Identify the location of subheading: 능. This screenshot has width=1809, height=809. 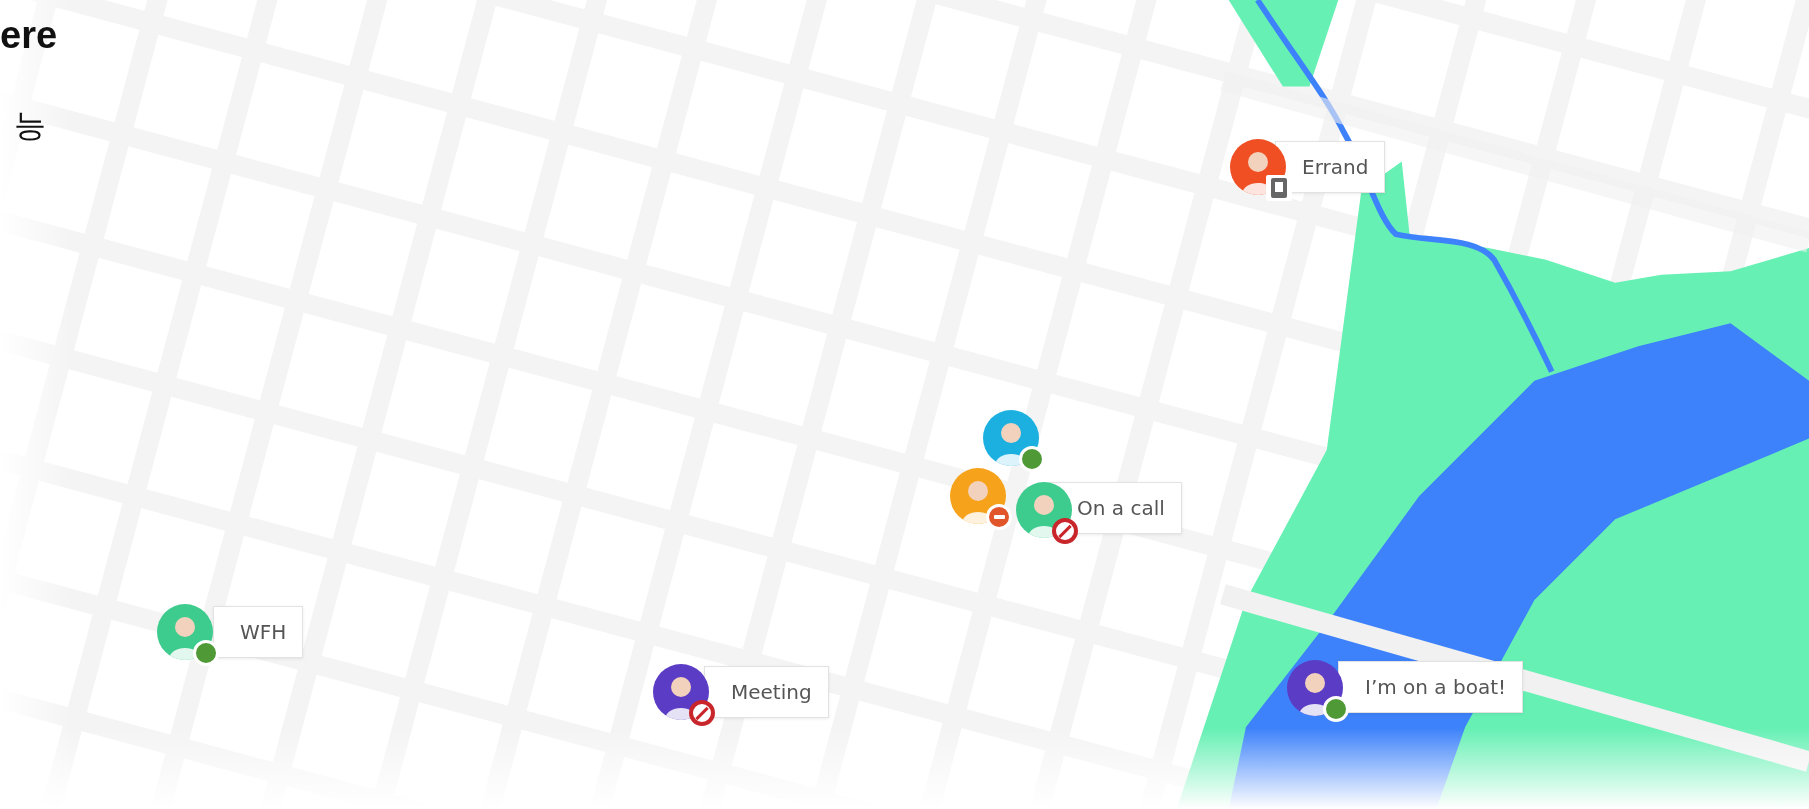
(30, 125).